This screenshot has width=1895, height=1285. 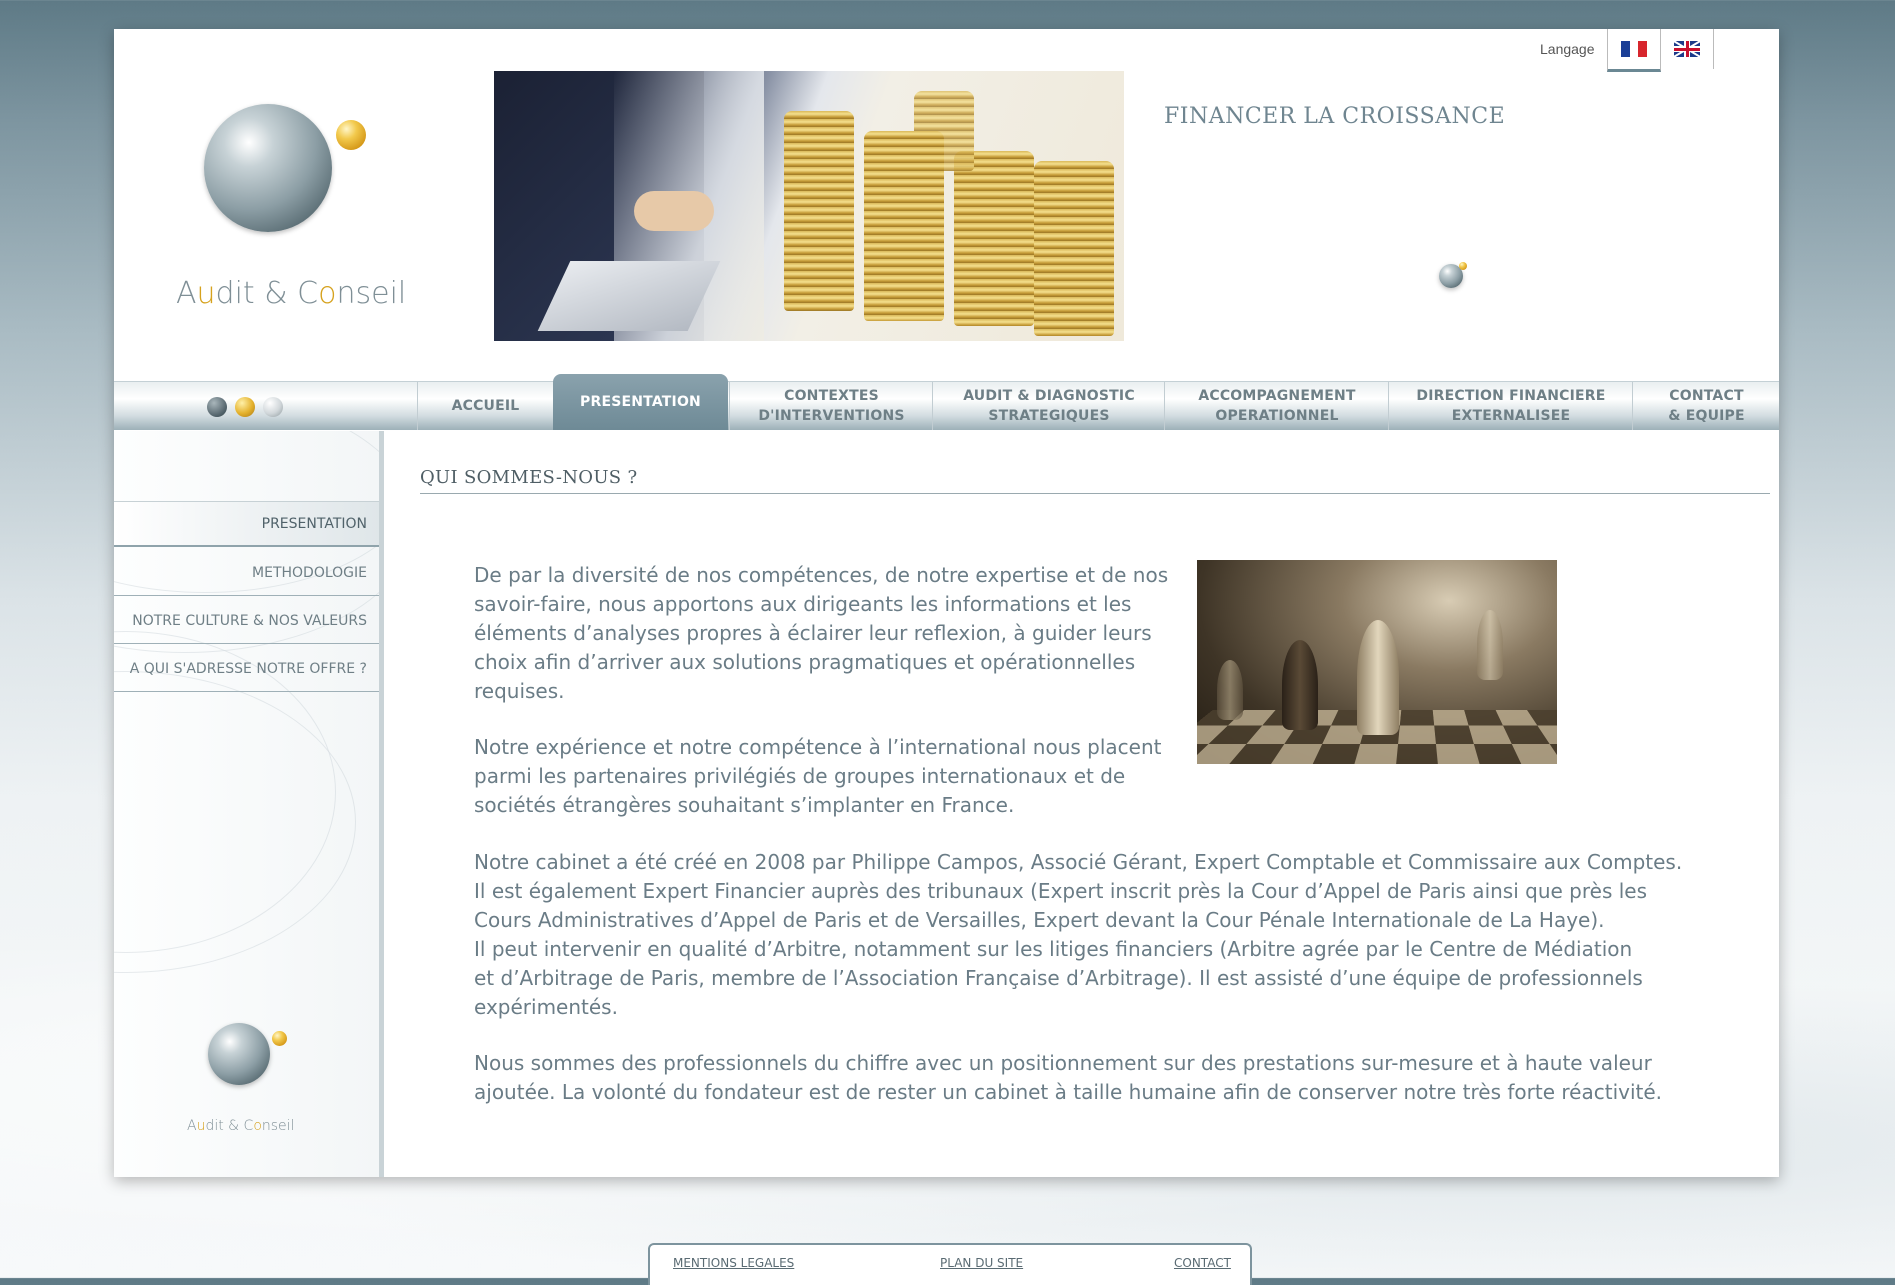 What do you see at coordinates (529, 477) in the screenshot?
I see `section-title: QUI SOMMES-NOUS ?` at bounding box center [529, 477].